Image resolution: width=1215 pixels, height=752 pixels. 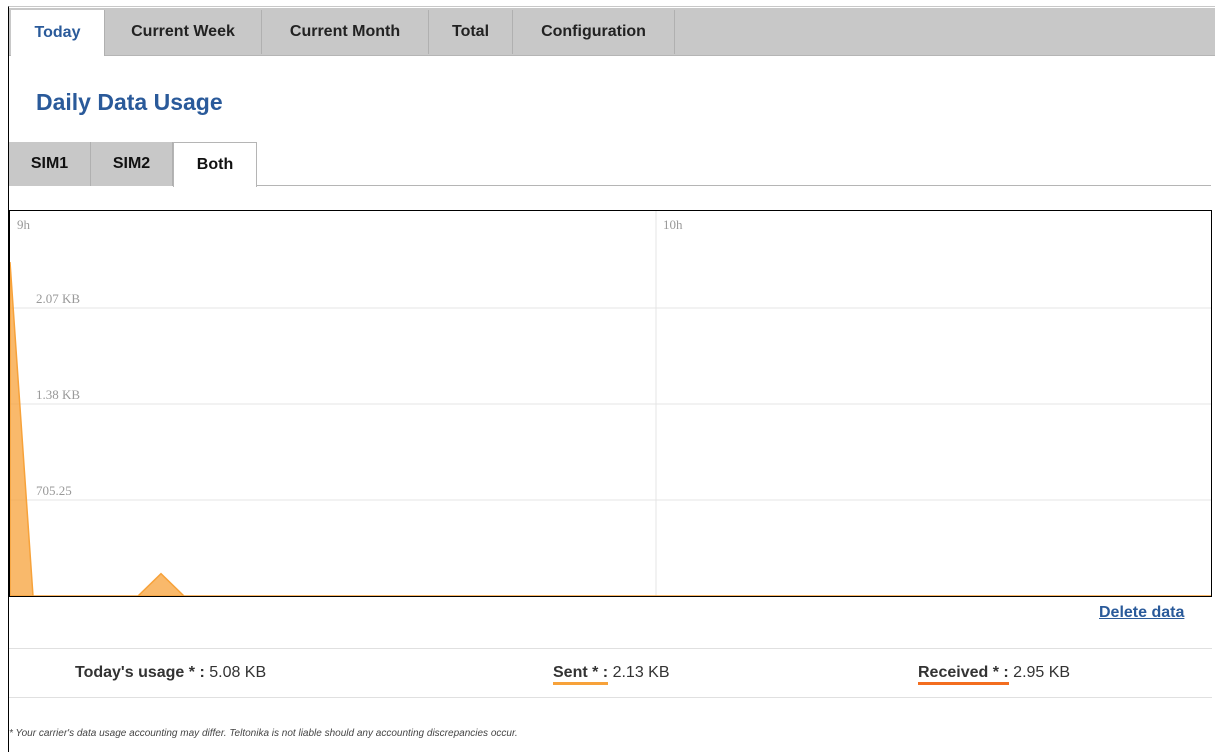 What do you see at coordinates (50, 164) in the screenshot?
I see `tab-sim1: SIM1` at bounding box center [50, 164].